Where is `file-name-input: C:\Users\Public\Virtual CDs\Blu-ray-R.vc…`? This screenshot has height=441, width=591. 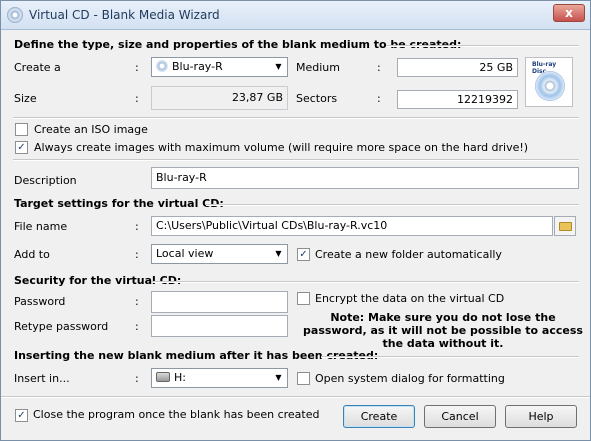 file-name-input: C:\Users\Public\Virtual CDs\Blu-ray-R.vc… is located at coordinates (352, 226).